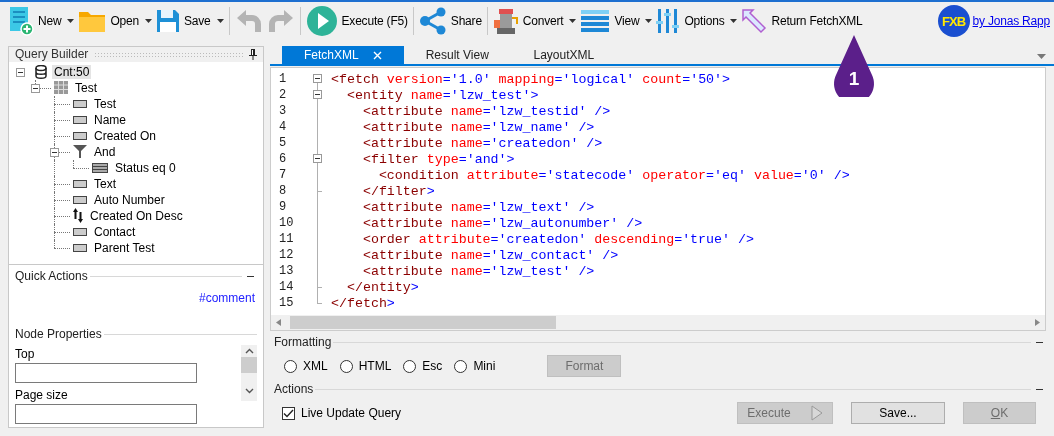  What do you see at coordinates (306, 366) in the screenshot?
I see `radio-option: XML` at bounding box center [306, 366].